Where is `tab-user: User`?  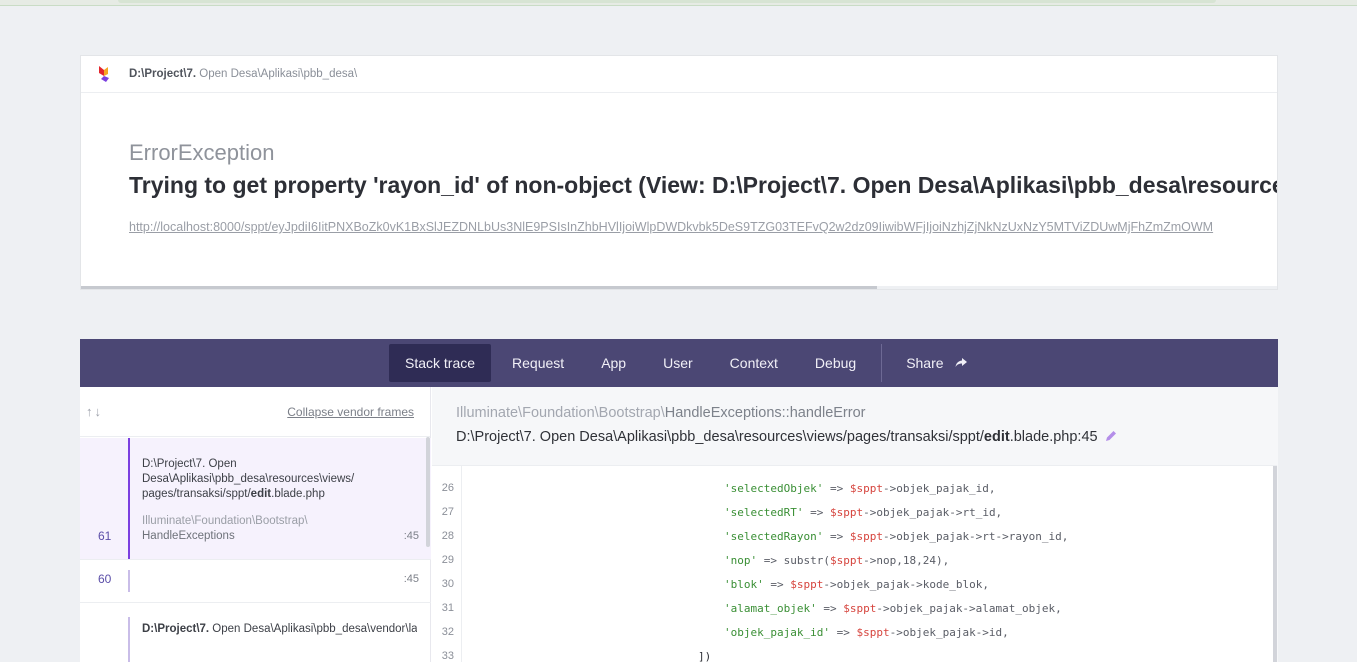 tab-user: User is located at coordinates (678, 363).